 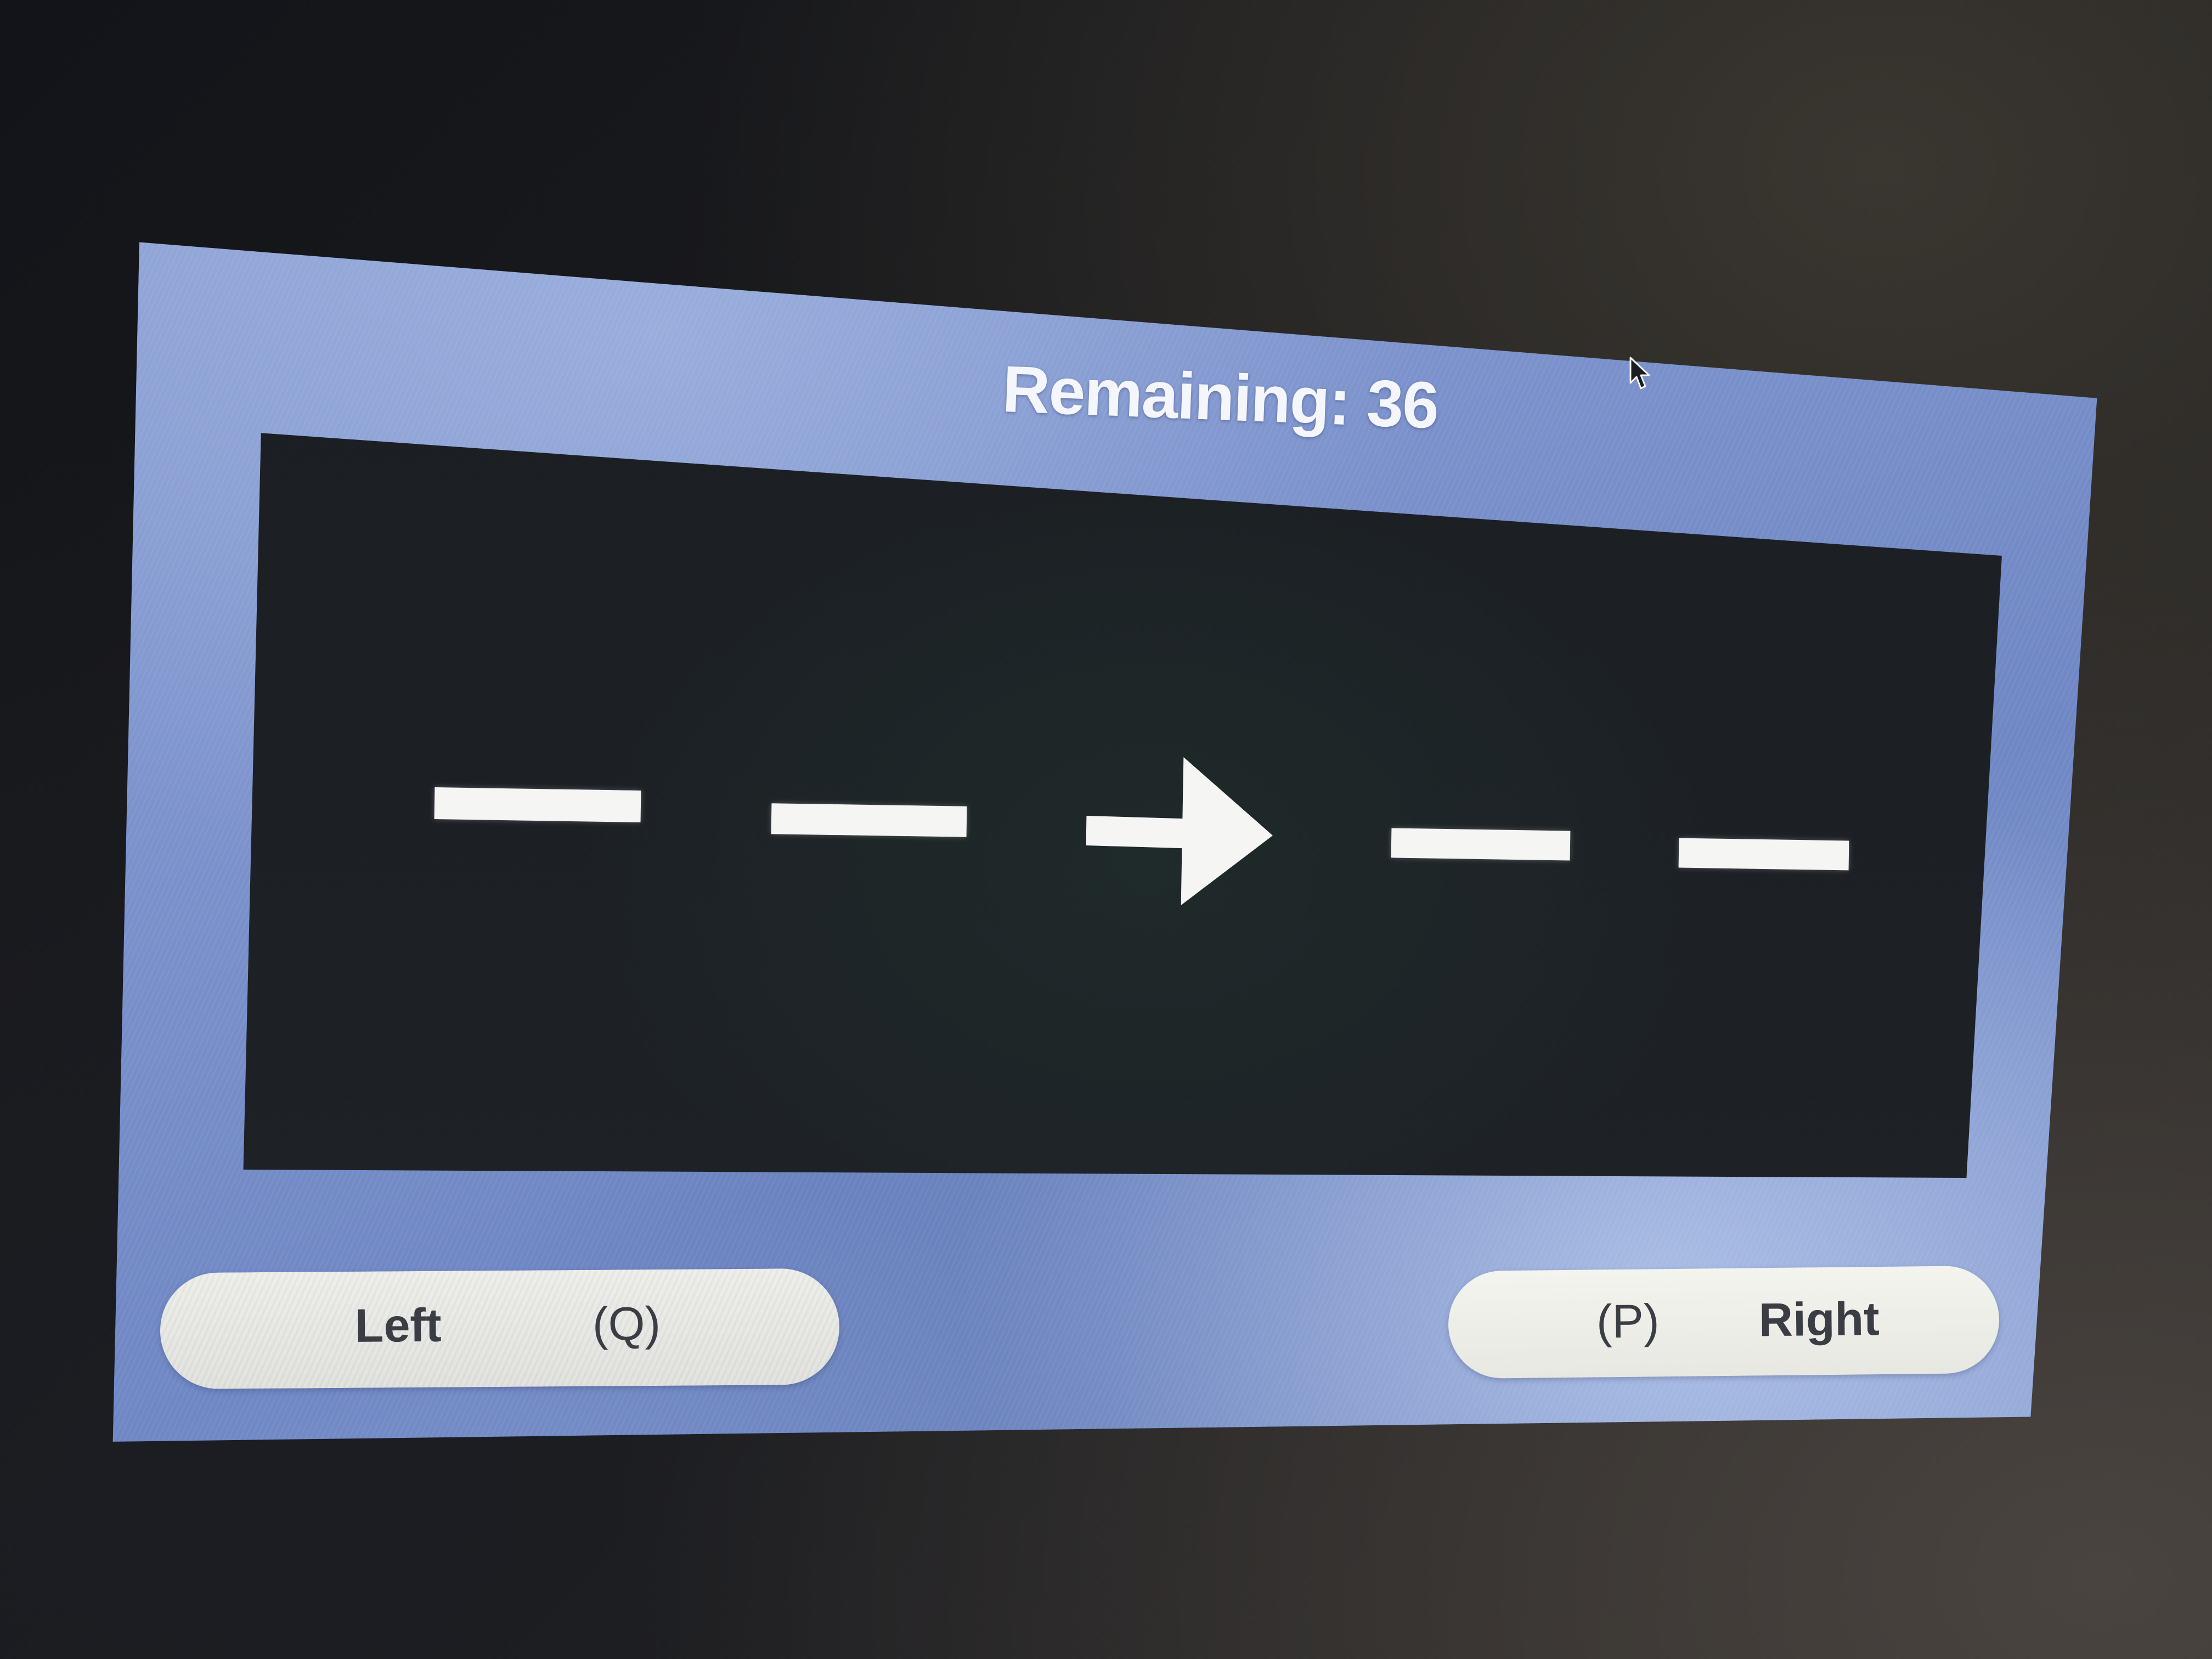 I want to click on right-response-button: (P) Right, so click(x=1724, y=1322).